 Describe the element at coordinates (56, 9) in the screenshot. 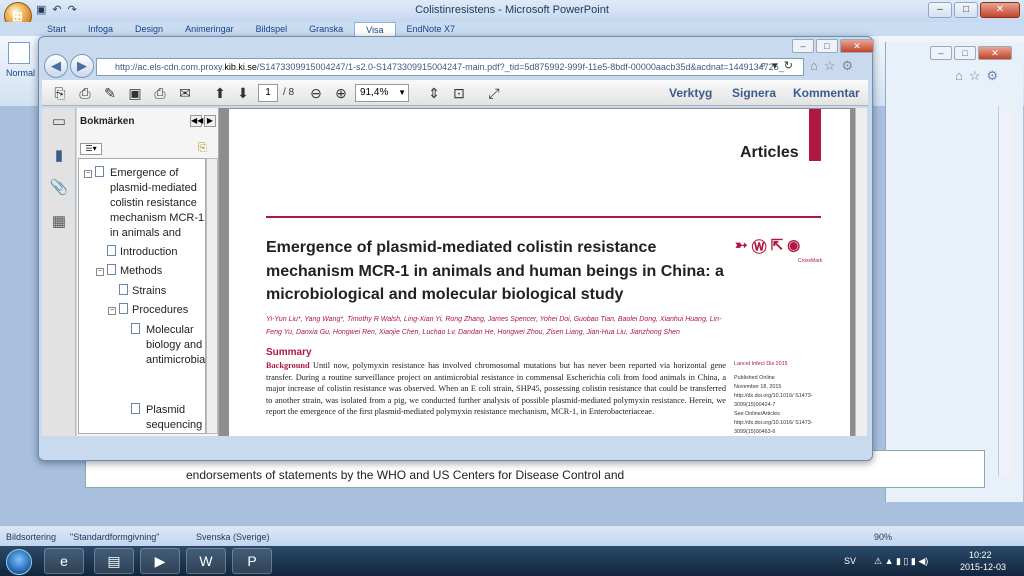

I see `undo-icon: ↶` at that location.